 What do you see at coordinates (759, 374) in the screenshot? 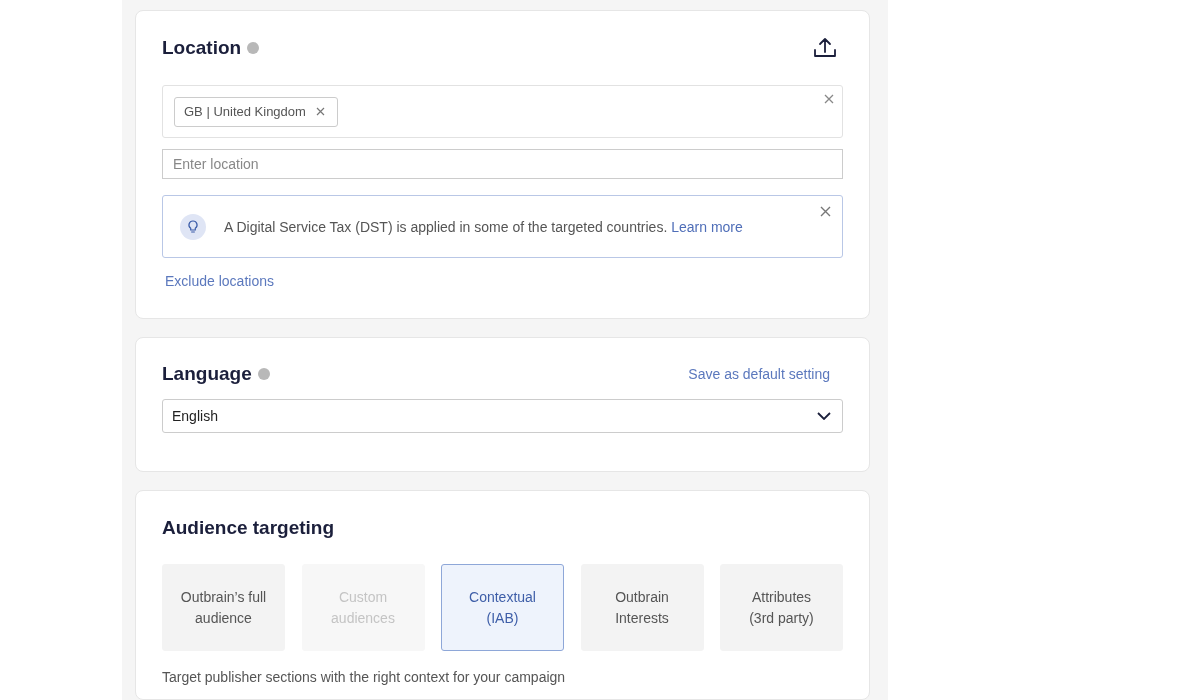
I see `save-default-link: Save as default setting` at bounding box center [759, 374].